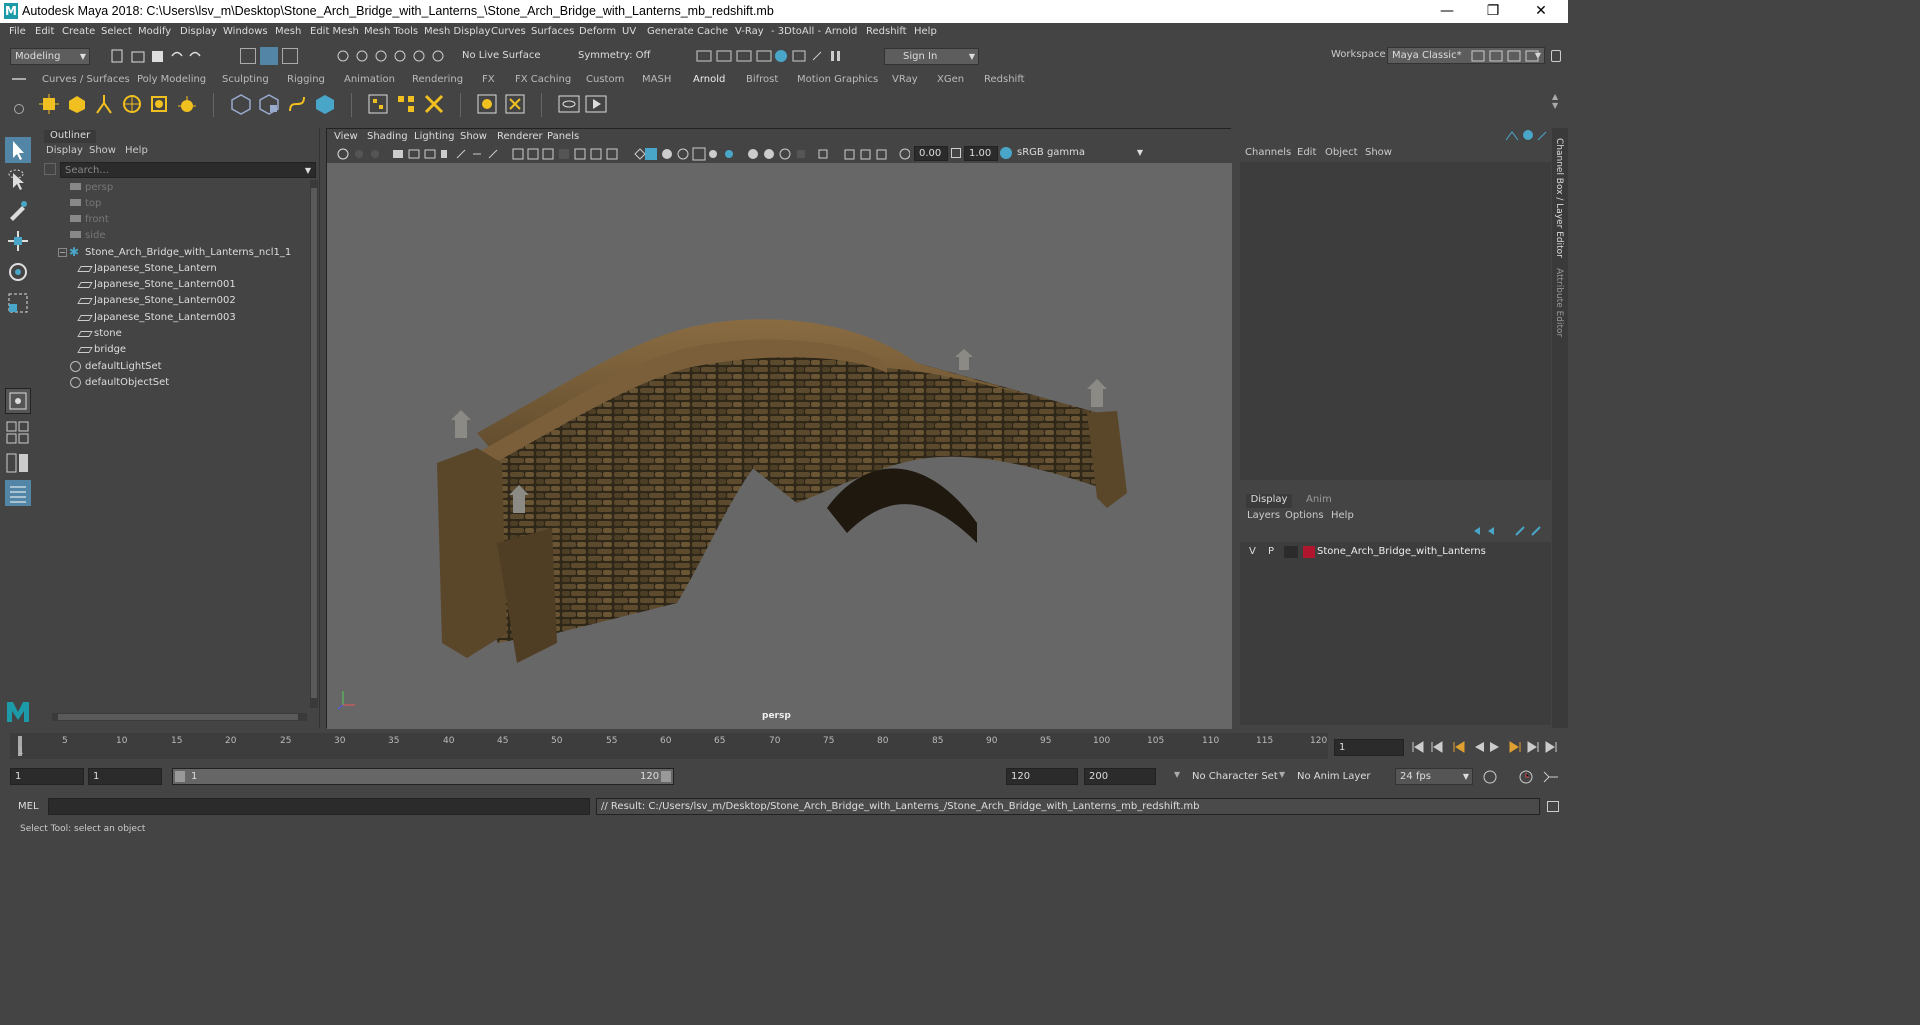  I want to click on tab-animation: Animation, so click(369, 79).